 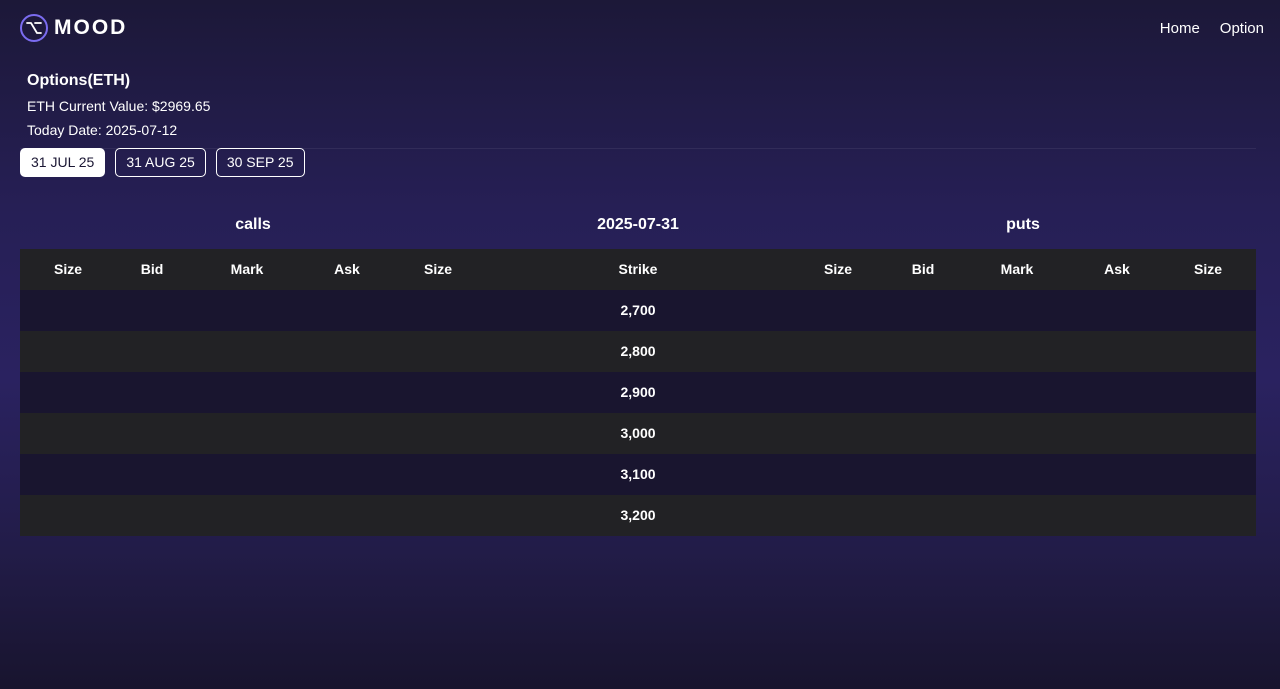 I want to click on strike-cell: 2,700, so click(x=638, y=310).